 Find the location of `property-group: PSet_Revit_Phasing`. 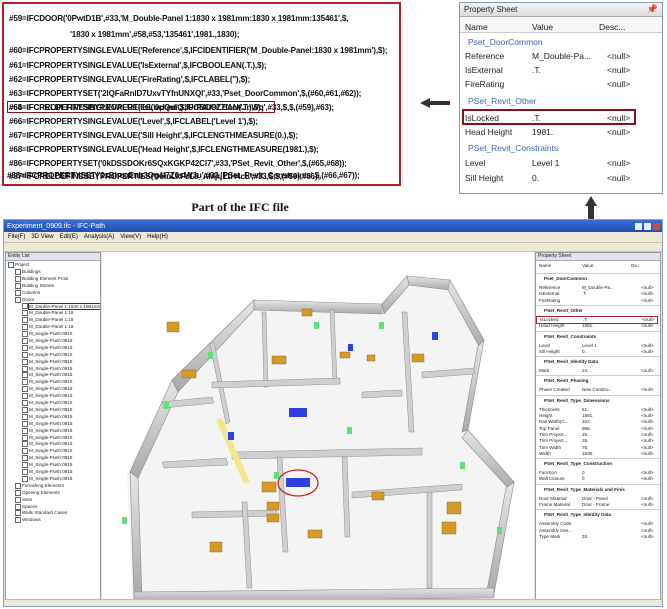

property-group: PSet_Revit_Phasing is located at coordinates (566, 380).